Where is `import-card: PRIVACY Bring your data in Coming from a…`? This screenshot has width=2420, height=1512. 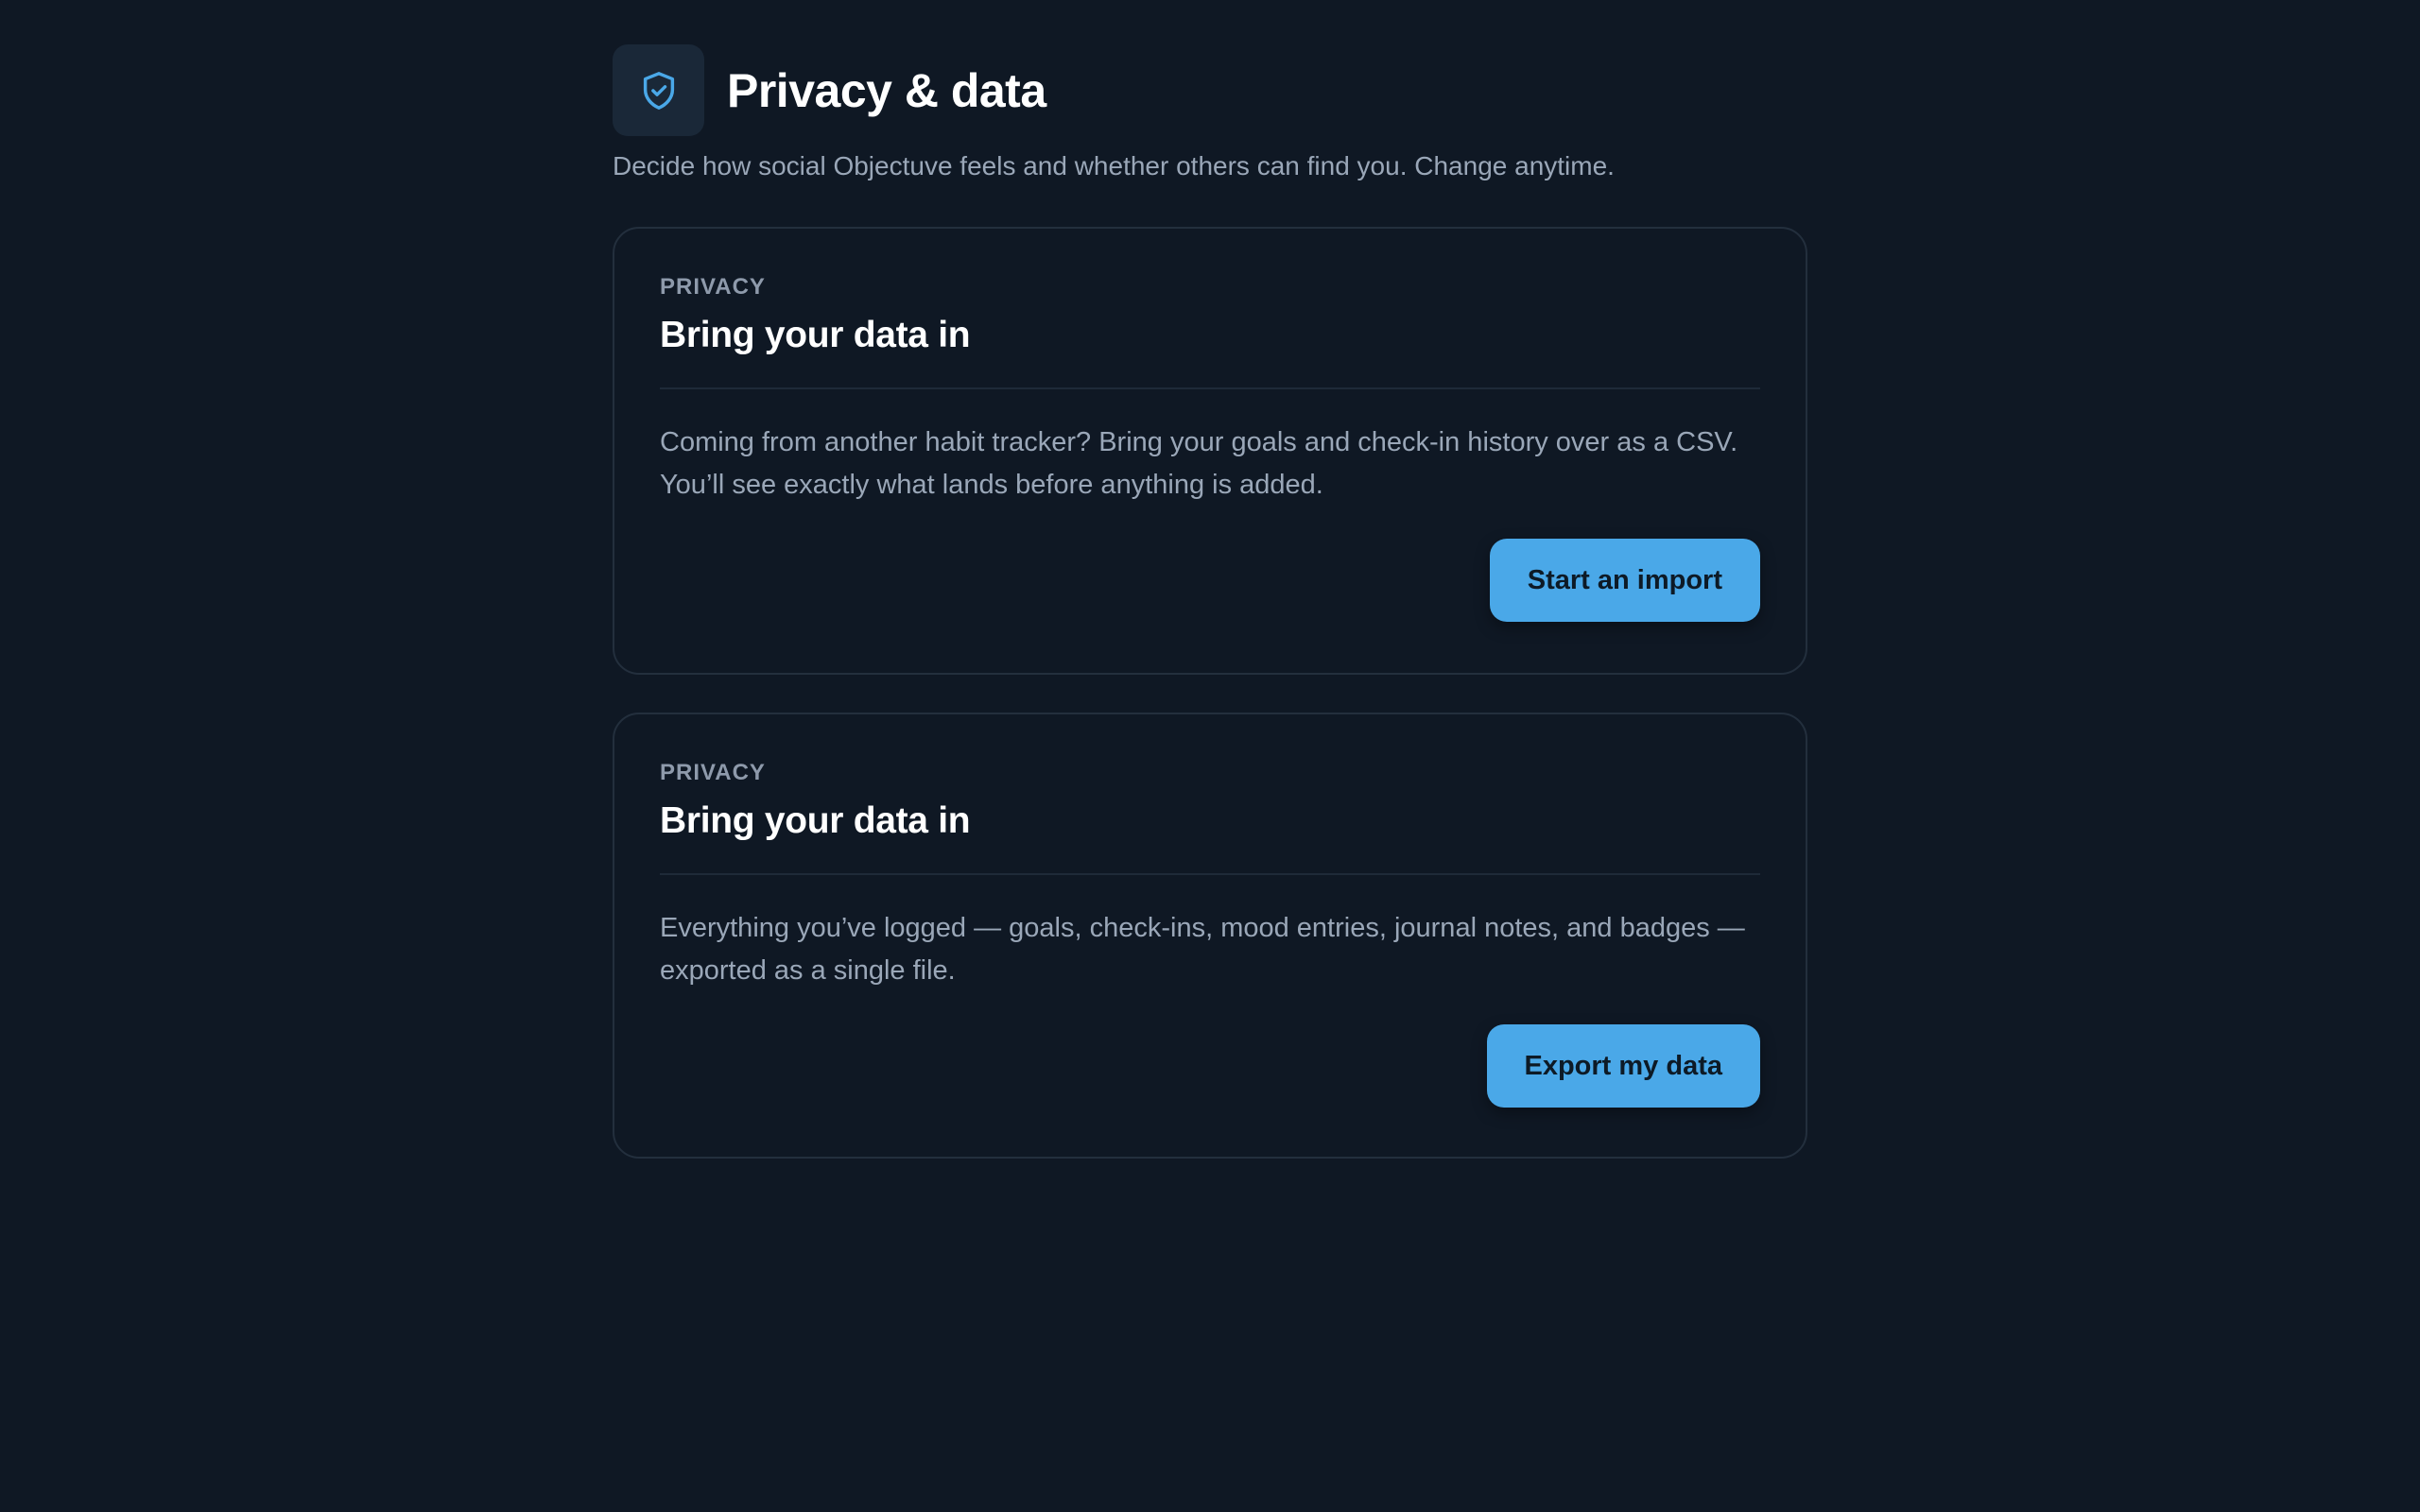 import-card: PRIVACY Bring your data in Coming from a… is located at coordinates (1210, 451).